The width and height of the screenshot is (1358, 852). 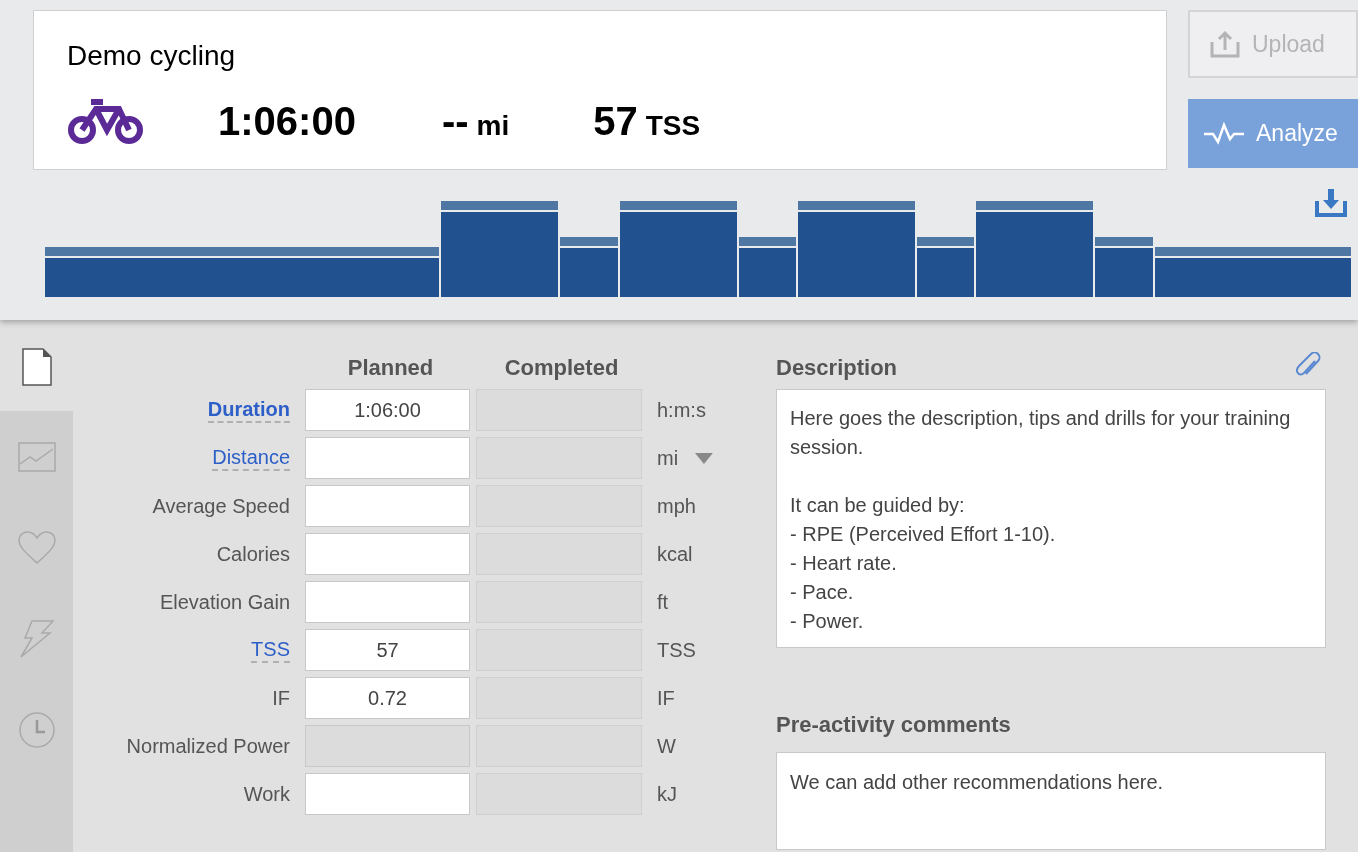 I want to click on planned-field: 57, so click(x=387, y=650).